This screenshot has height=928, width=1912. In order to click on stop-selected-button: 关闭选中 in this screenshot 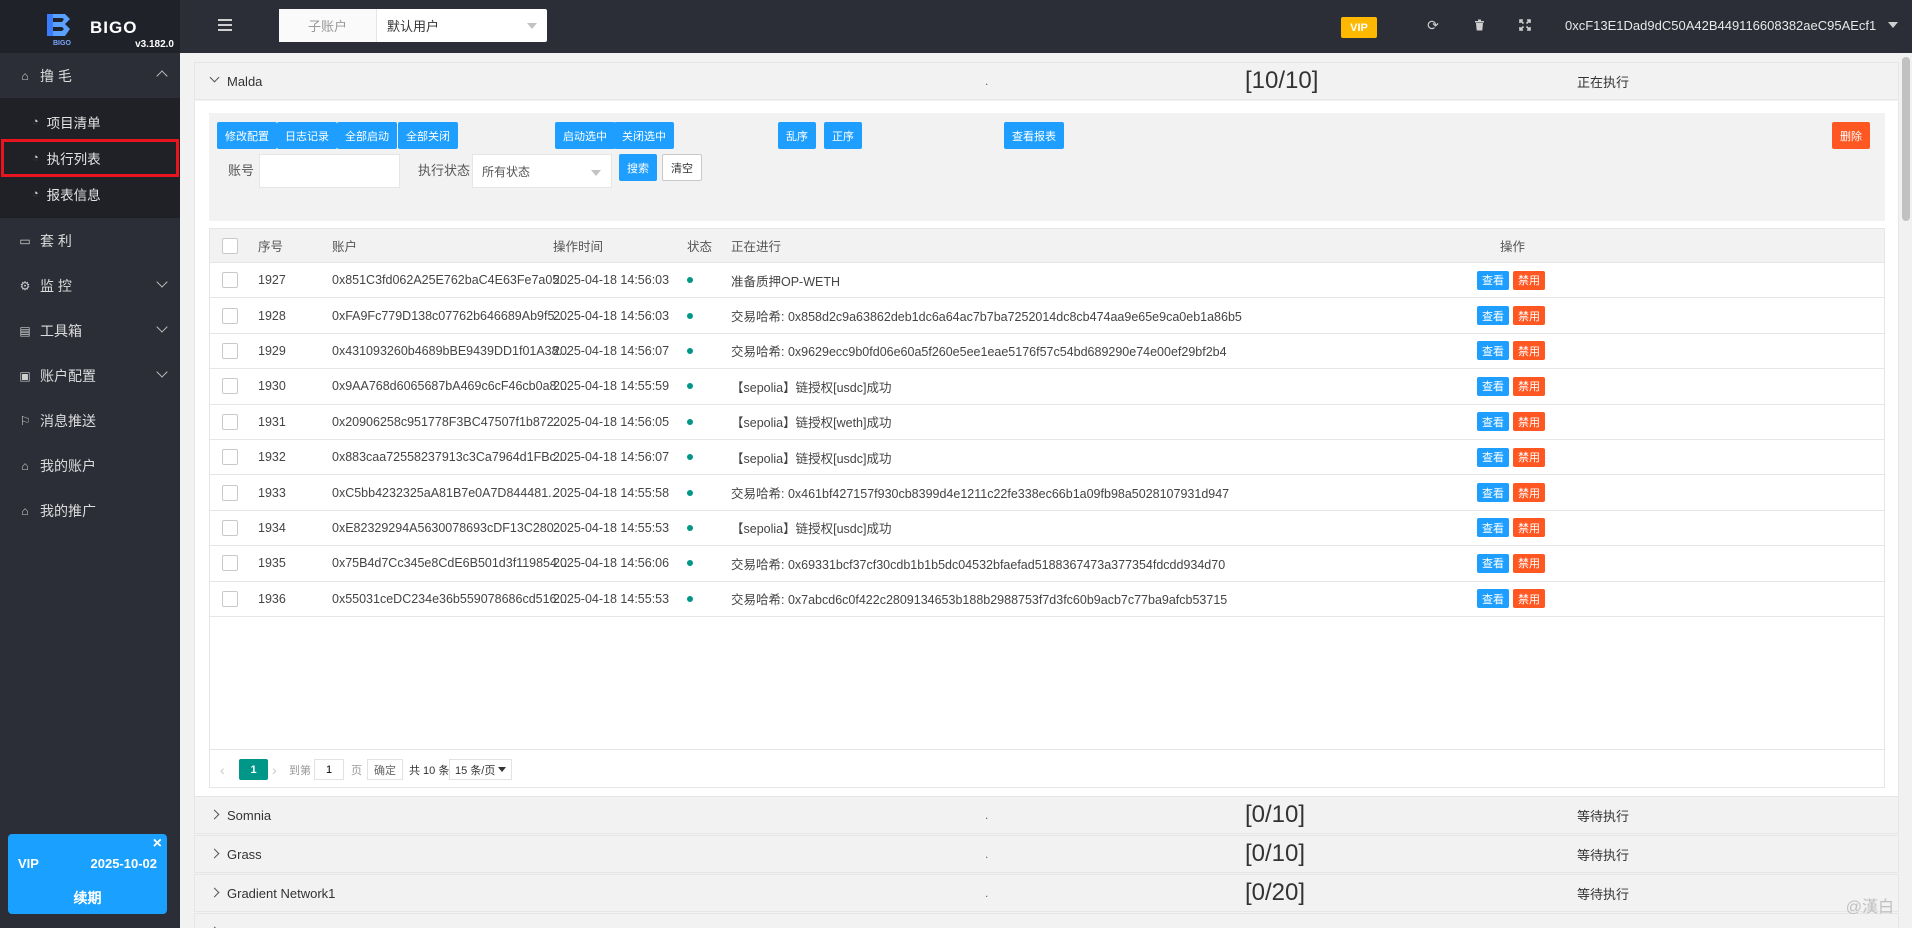, I will do `click(644, 135)`.